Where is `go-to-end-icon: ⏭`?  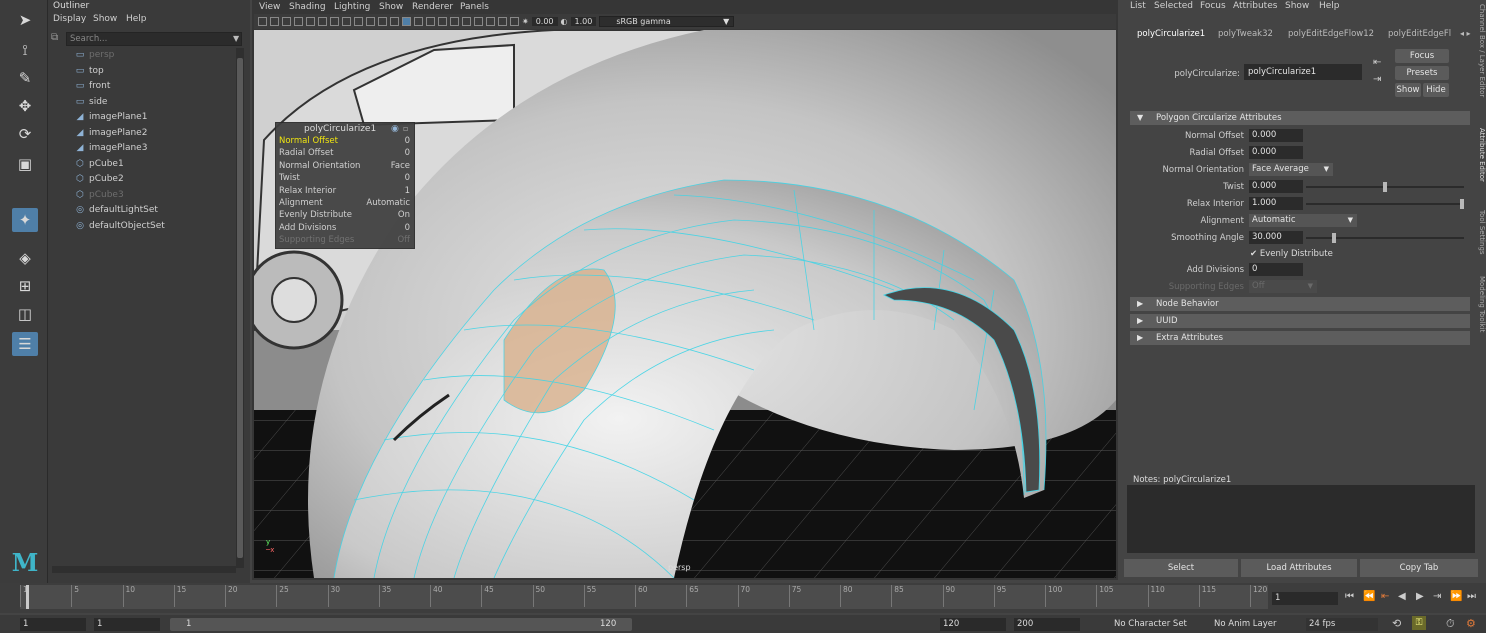
go-to-end-icon: ⏭ is located at coordinates (1471, 596).